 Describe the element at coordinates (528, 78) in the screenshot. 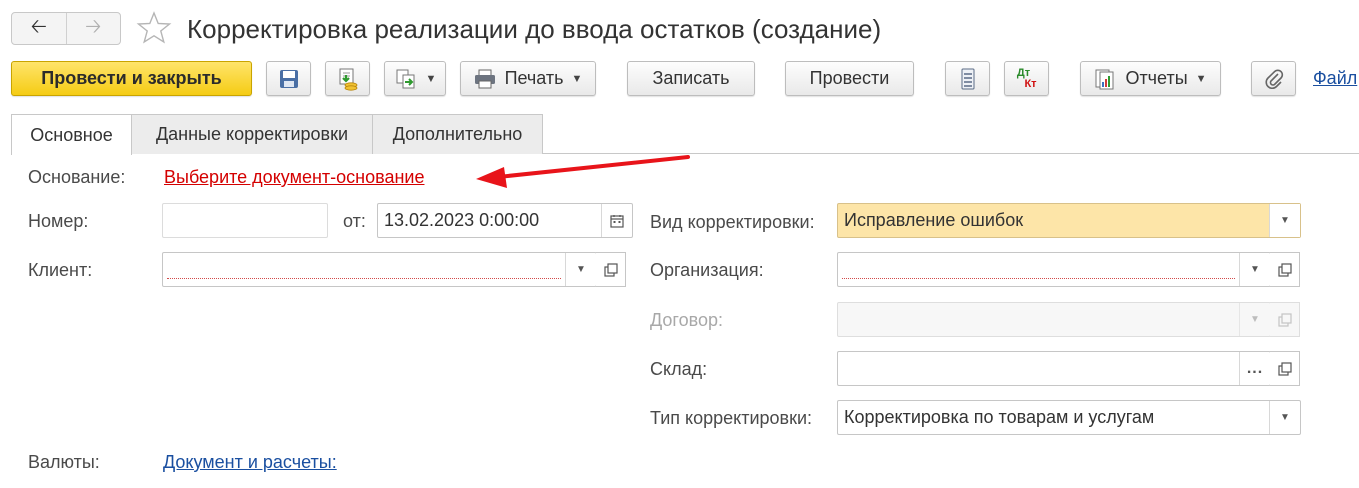

I see `print-button: Печать ▼` at that location.